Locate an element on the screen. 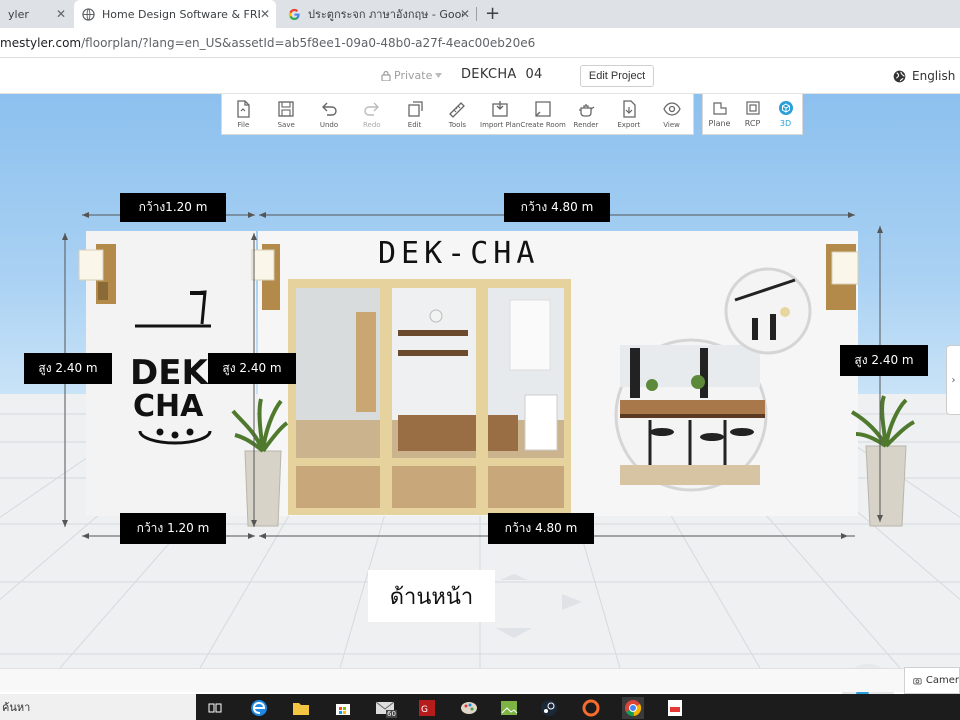 The width and height of the screenshot is (960, 720). plane-view-button: Plane is located at coordinates (719, 114).